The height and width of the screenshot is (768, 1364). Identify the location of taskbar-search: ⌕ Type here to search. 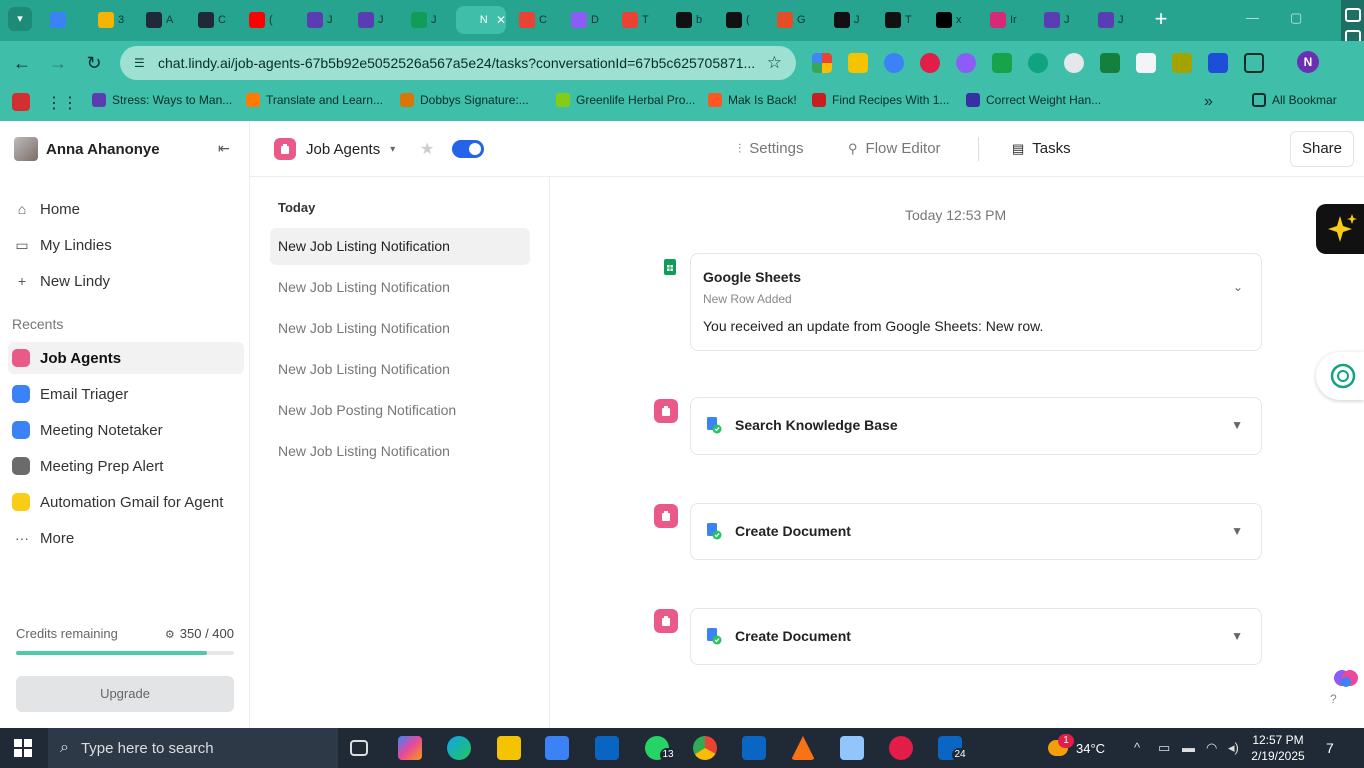
(193, 748).